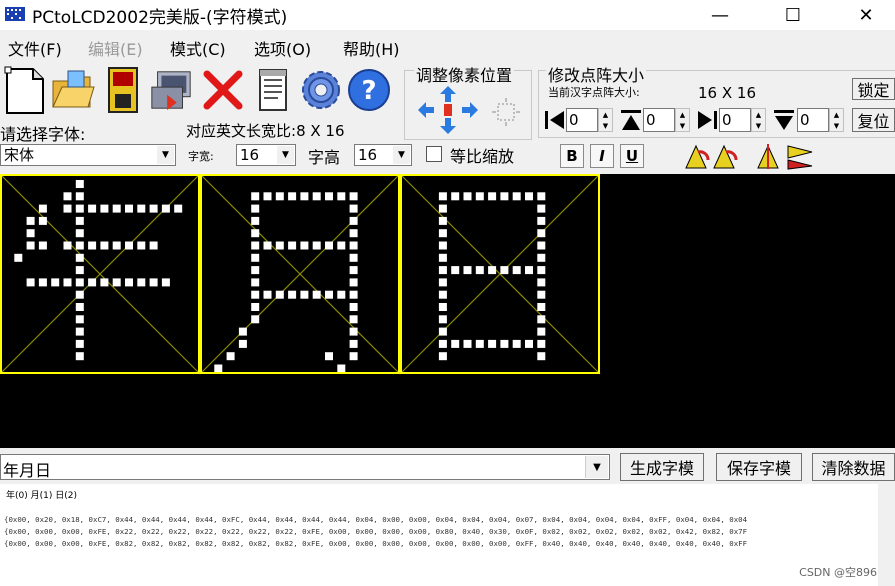 This screenshot has width=895, height=586. Describe the element at coordinates (784, 120) in the screenshot. I see `bottom-edge-icon` at that location.